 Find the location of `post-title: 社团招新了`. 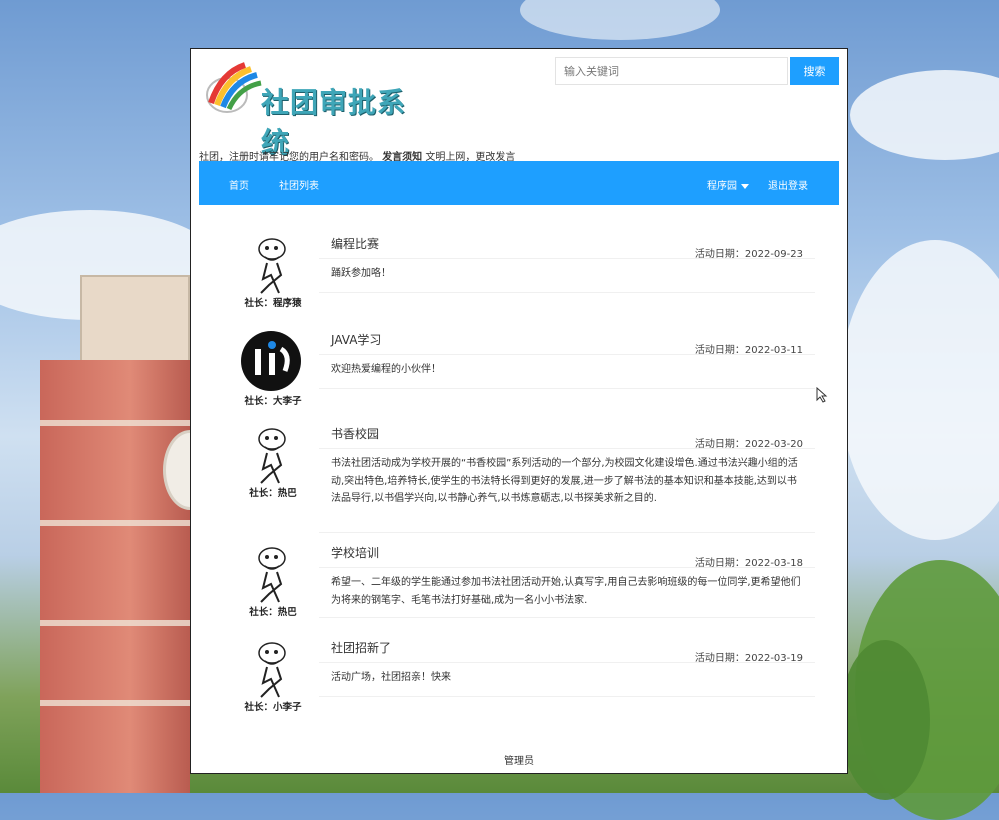

post-title: 社团招新了 is located at coordinates (361, 647).